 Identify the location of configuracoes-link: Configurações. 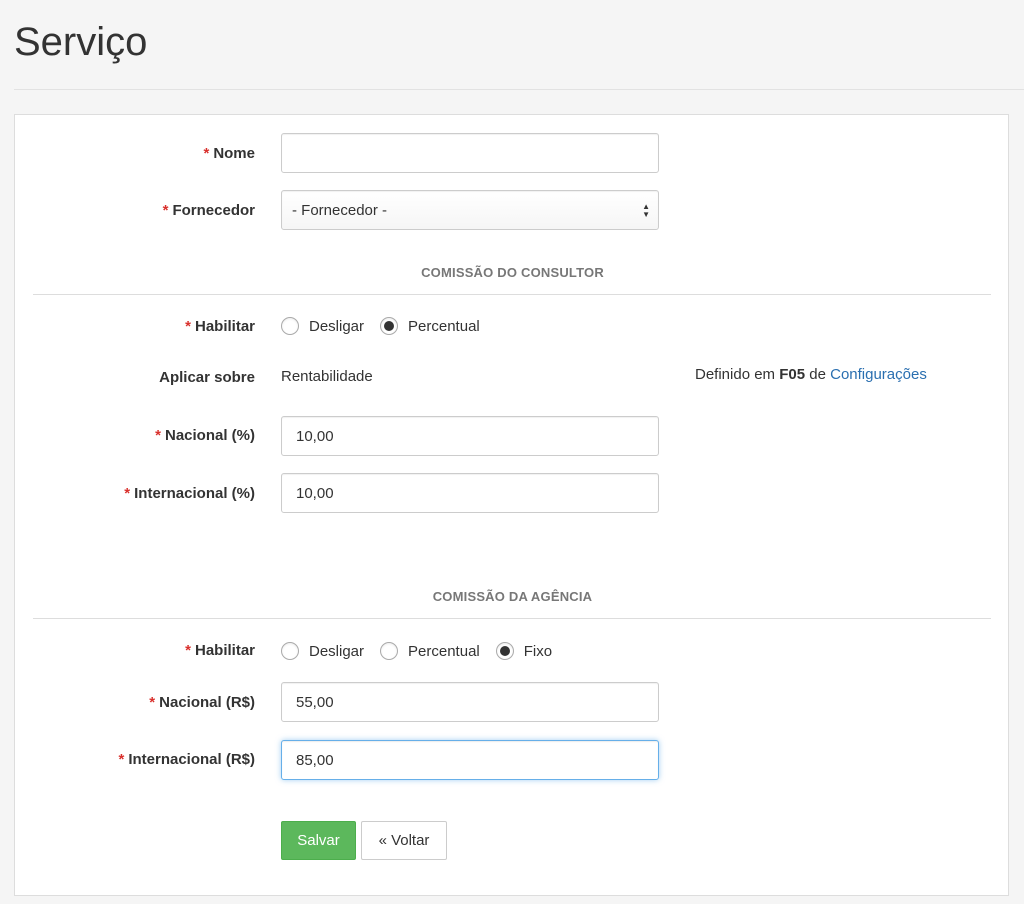
(878, 374).